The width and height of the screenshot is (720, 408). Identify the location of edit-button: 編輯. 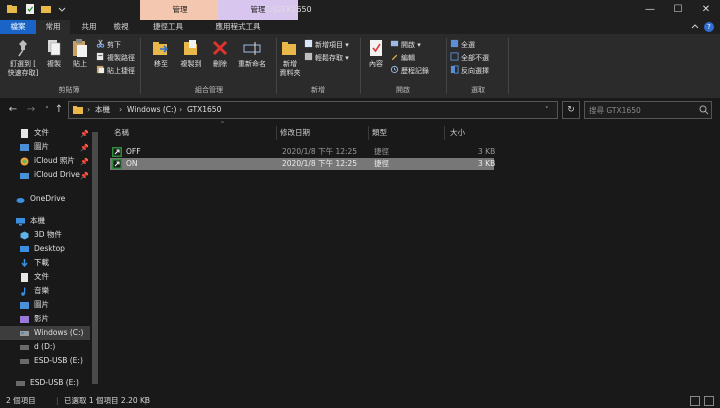
(402, 57).